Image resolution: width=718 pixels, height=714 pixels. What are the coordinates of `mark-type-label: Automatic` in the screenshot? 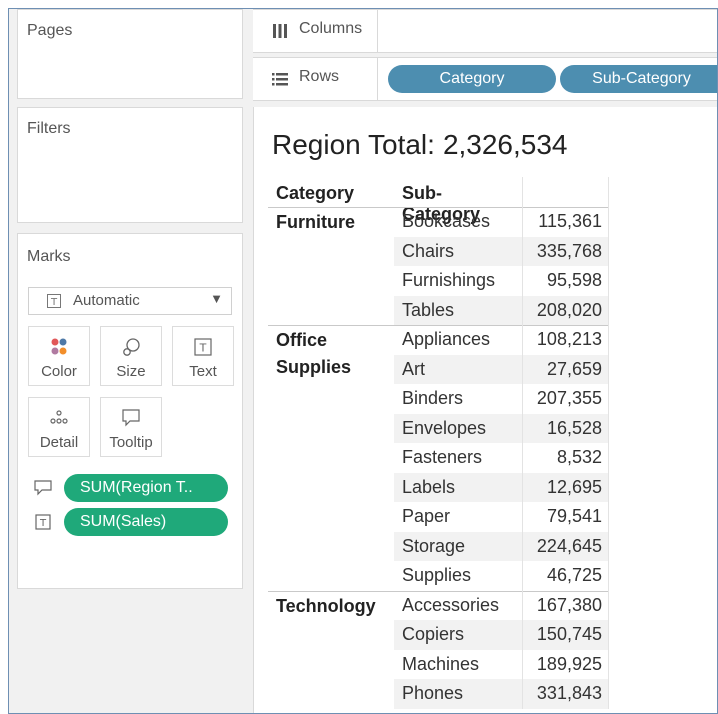 It's located at (106, 300).